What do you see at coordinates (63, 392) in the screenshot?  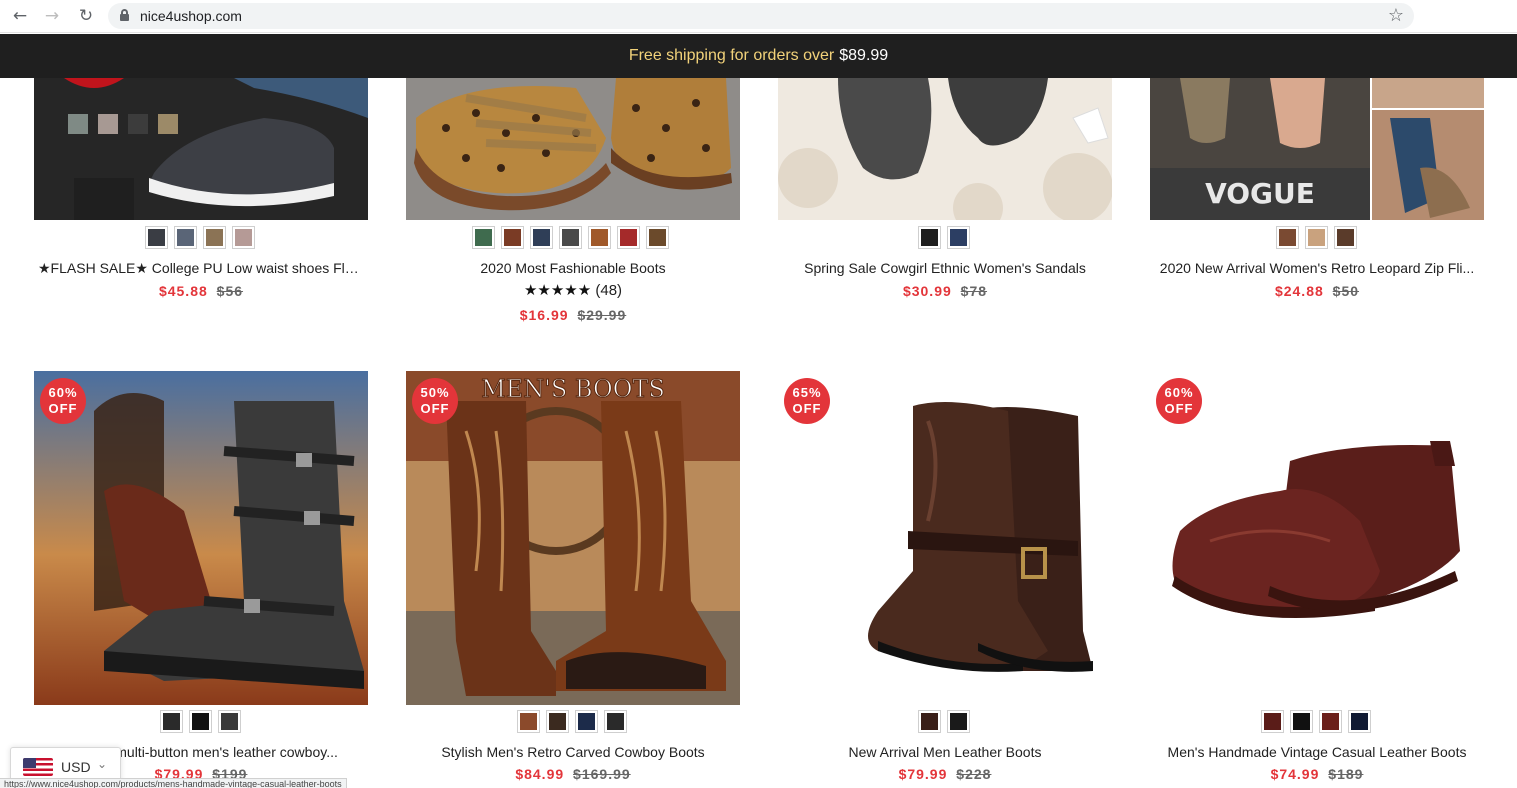 I see `discount-percent: 60%` at bounding box center [63, 392].